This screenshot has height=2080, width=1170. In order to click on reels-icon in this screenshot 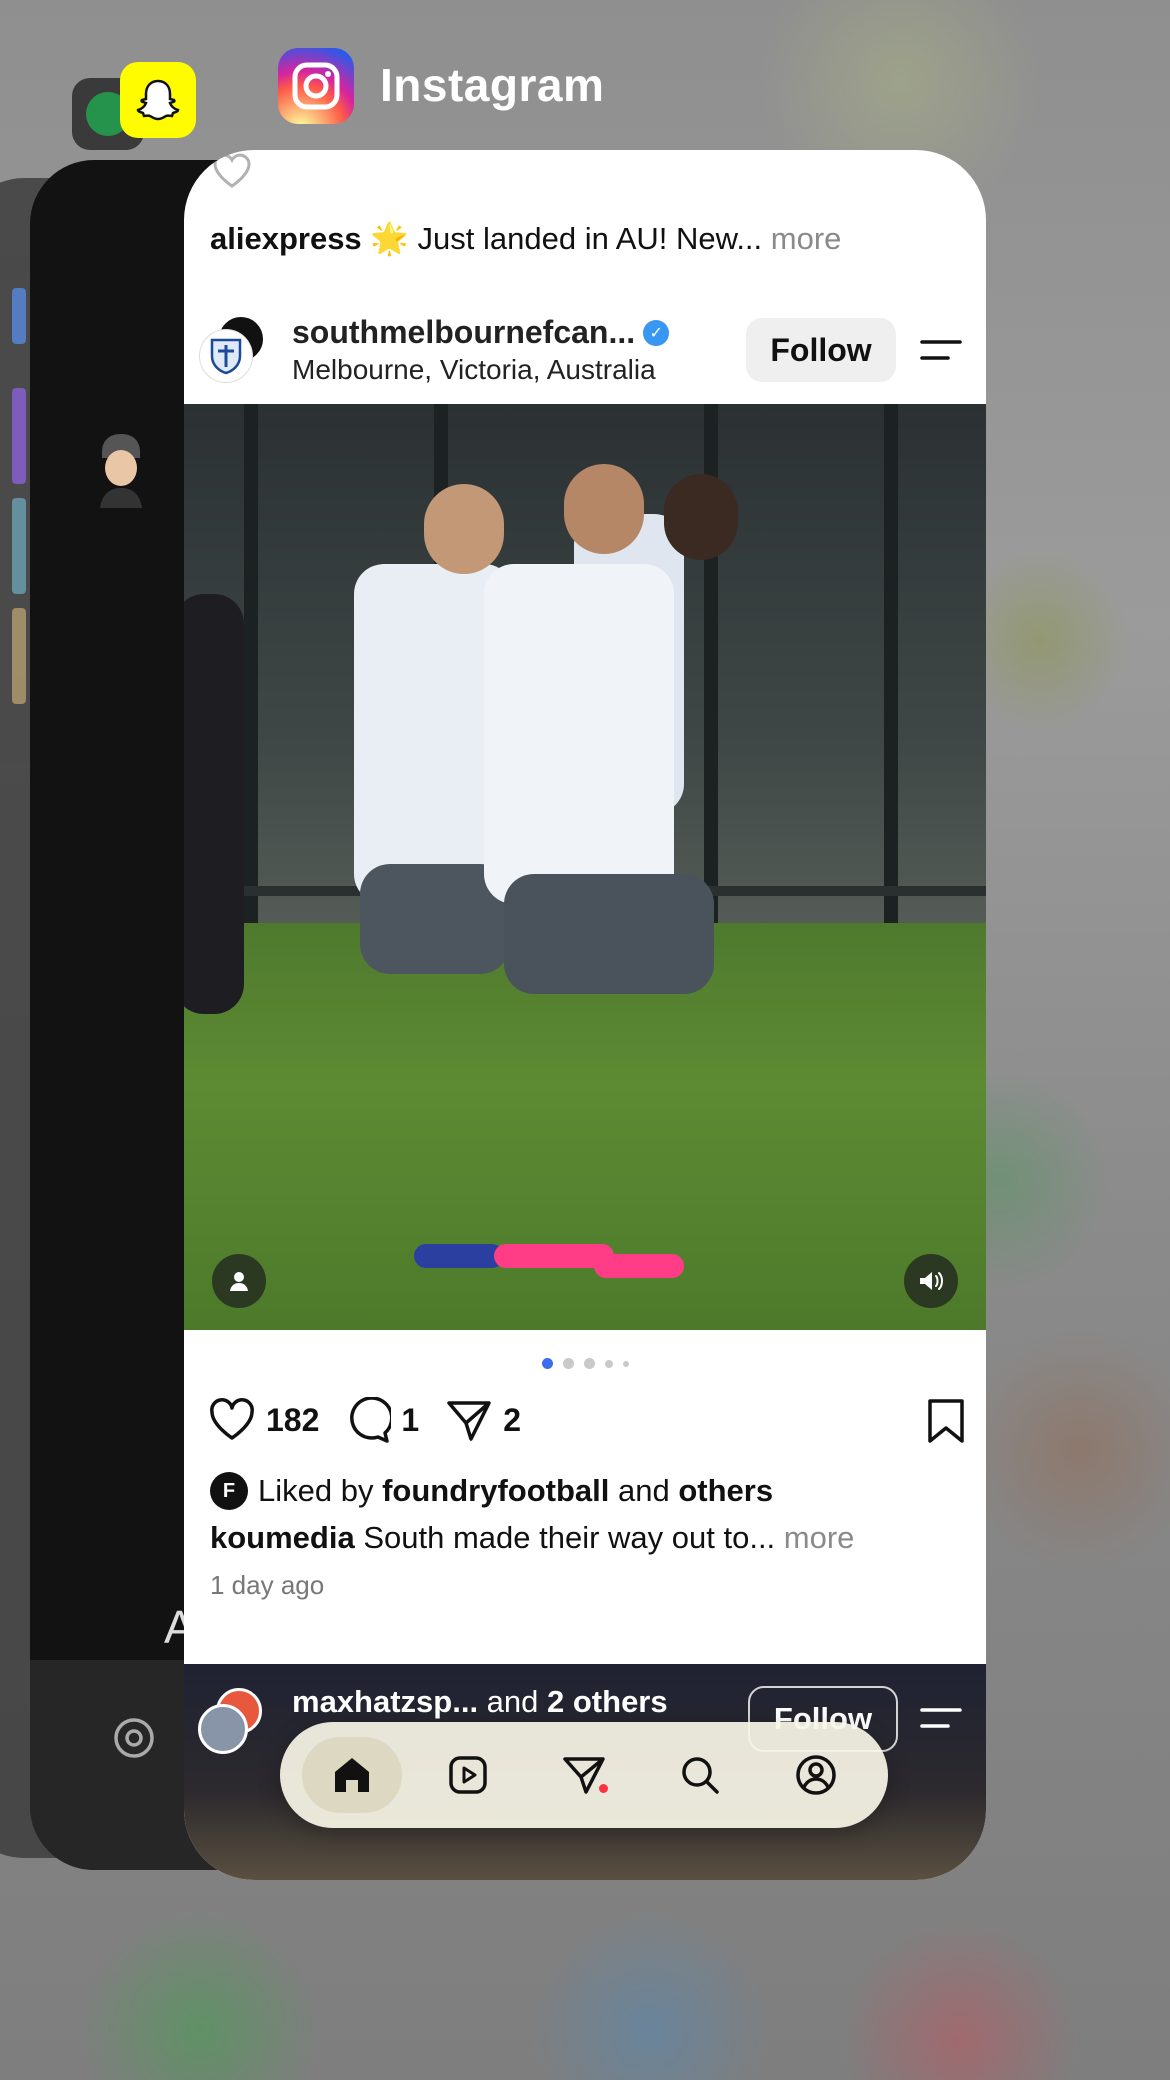, I will do `click(468, 1775)`.